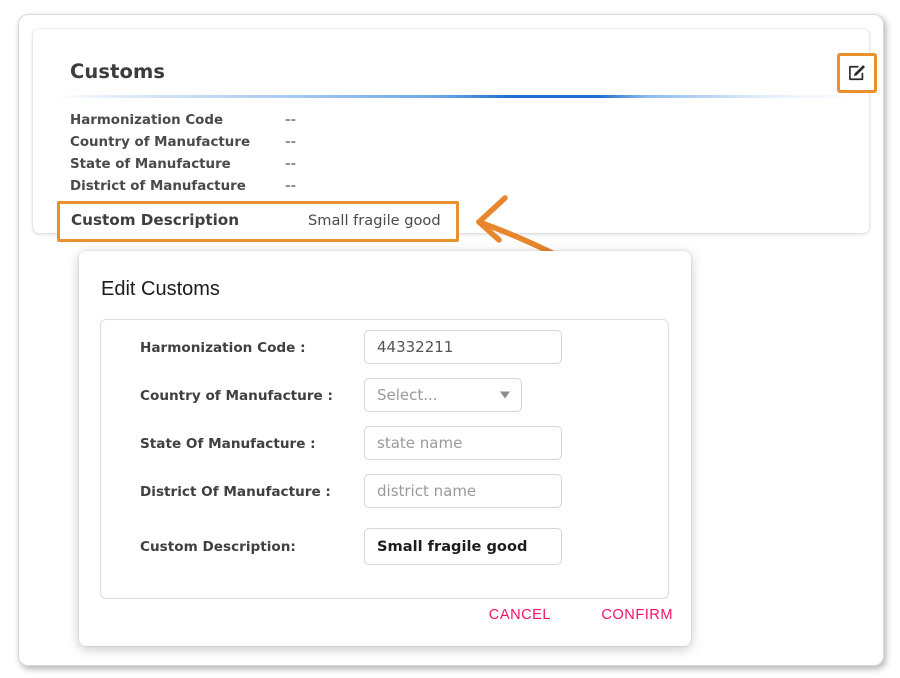  What do you see at coordinates (118, 71) in the screenshot?
I see `page-title: Customs` at bounding box center [118, 71].